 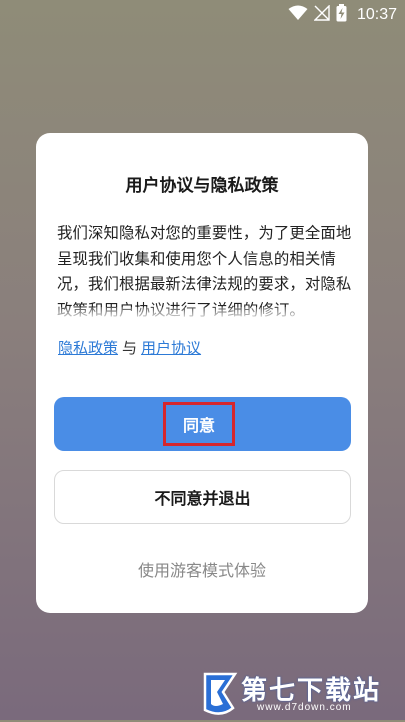 I want to click on privacy-policy-link: 隐私政策, so click(x=88, y=348).